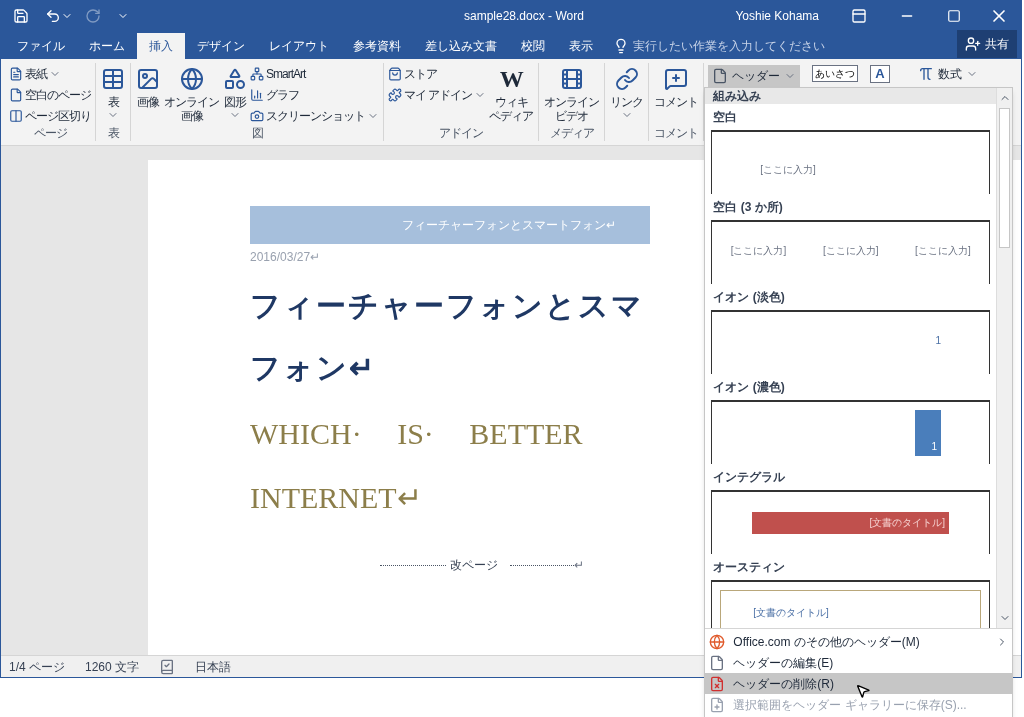 The height and width of the screenshot is (717, 1024). I want to click on header-preview: [ここに入力], so click(850, 162).